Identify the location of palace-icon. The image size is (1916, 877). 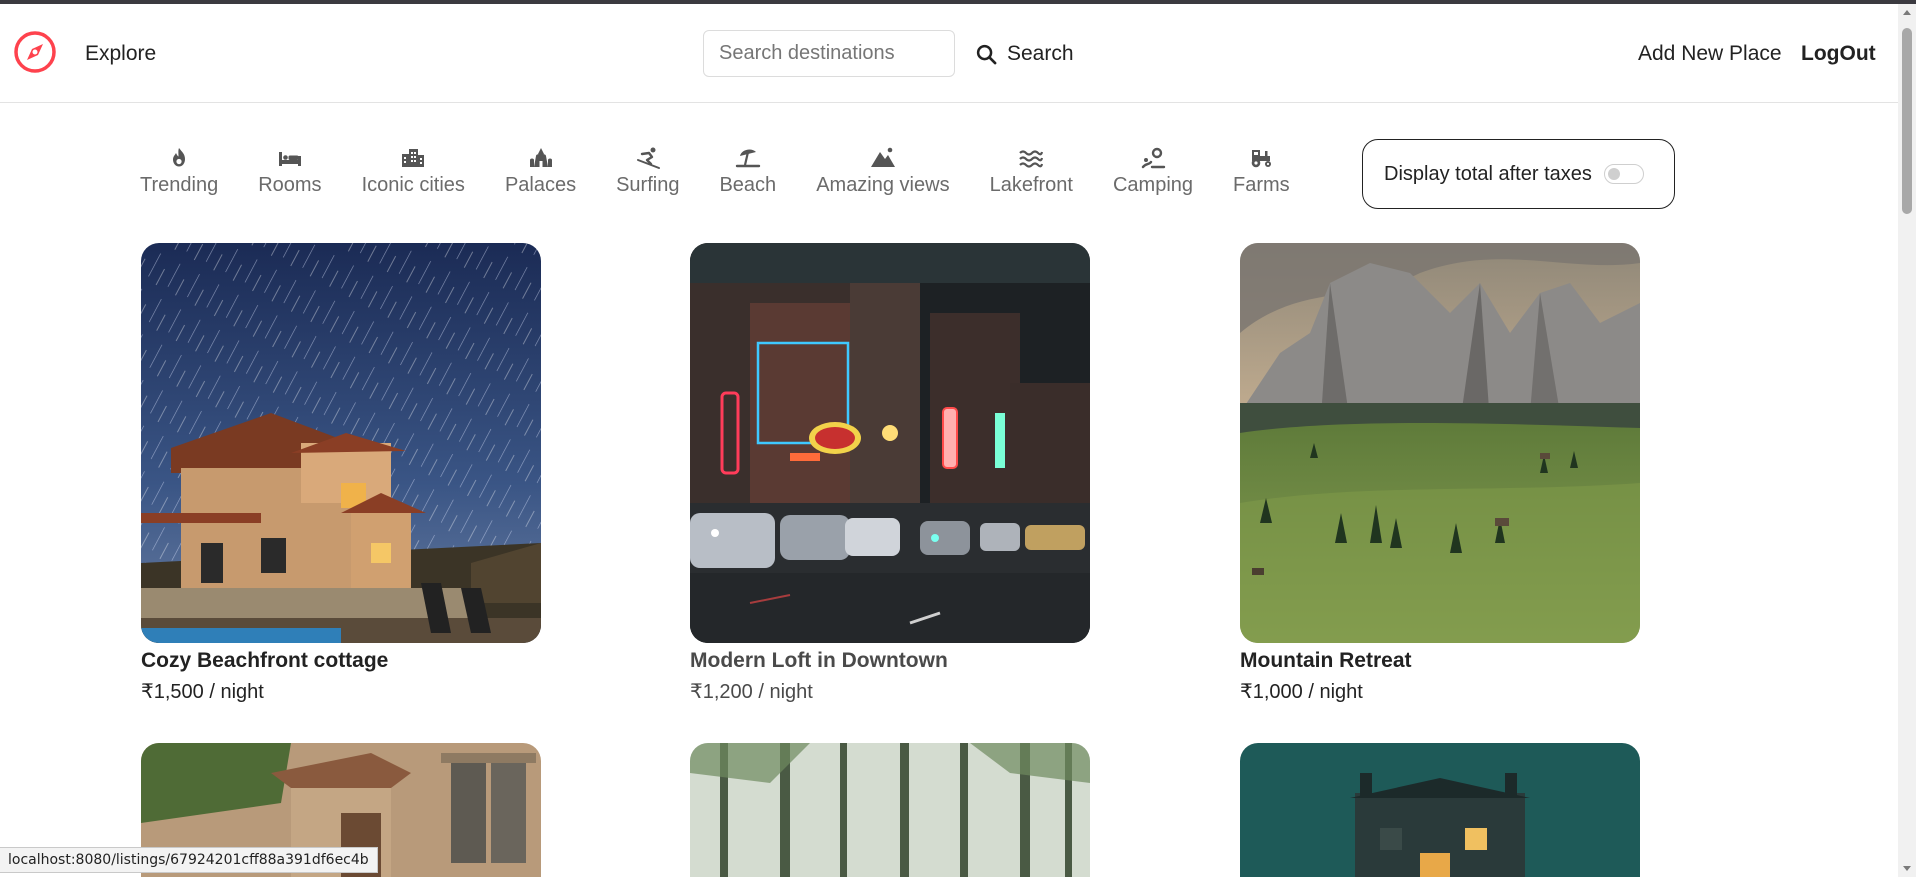
(540, 157).